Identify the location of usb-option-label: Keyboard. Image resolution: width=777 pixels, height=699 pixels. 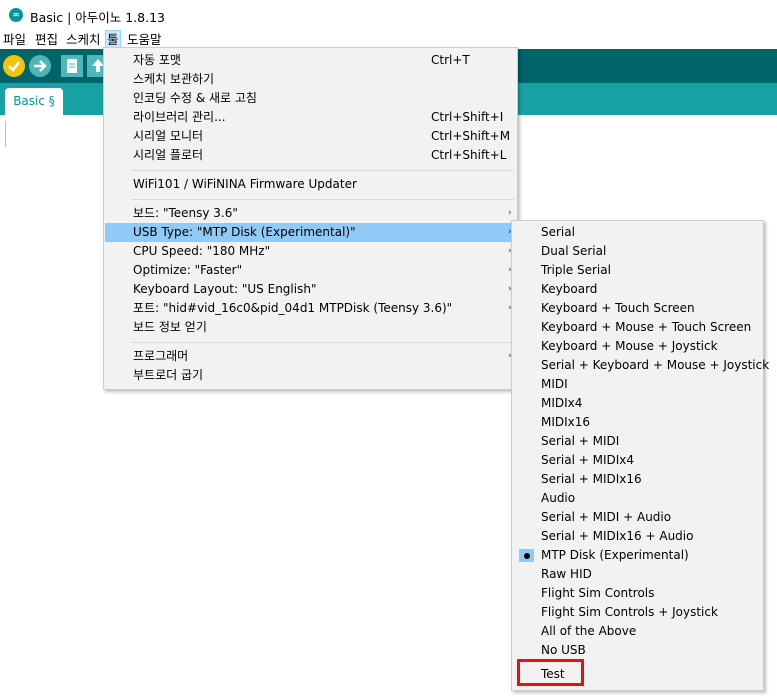
(569, 289).